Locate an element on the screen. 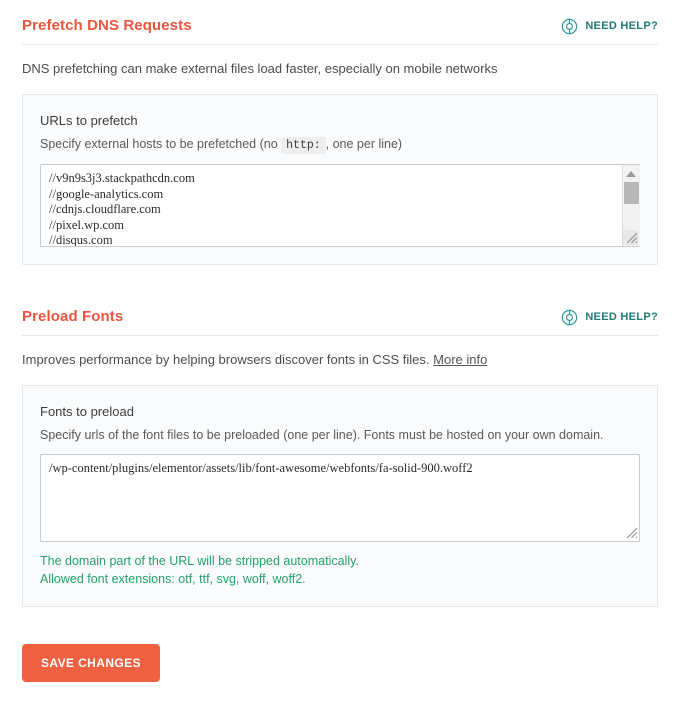 This screenshot has height=701, width=680. need-help-link-fonts: NEED HELP? is located at coordinates (609, 317).